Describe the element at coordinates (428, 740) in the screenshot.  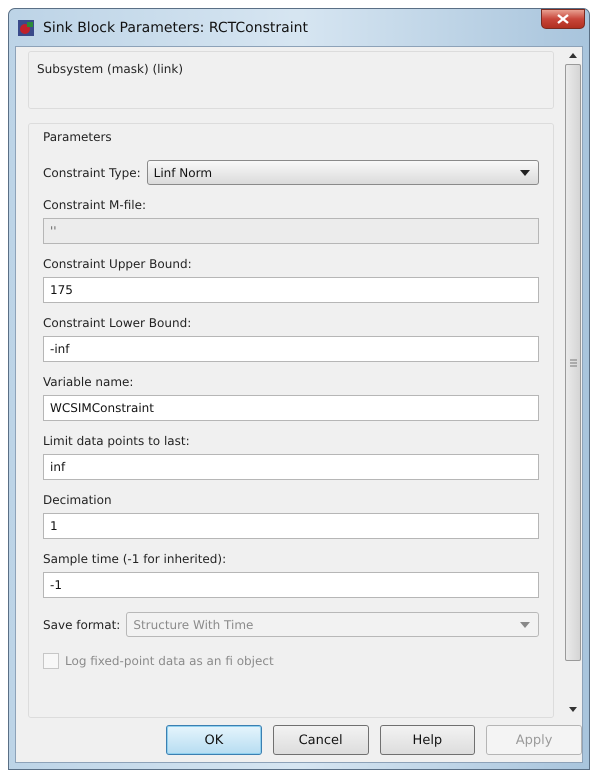
I see `dialog-button: Help` at that location.